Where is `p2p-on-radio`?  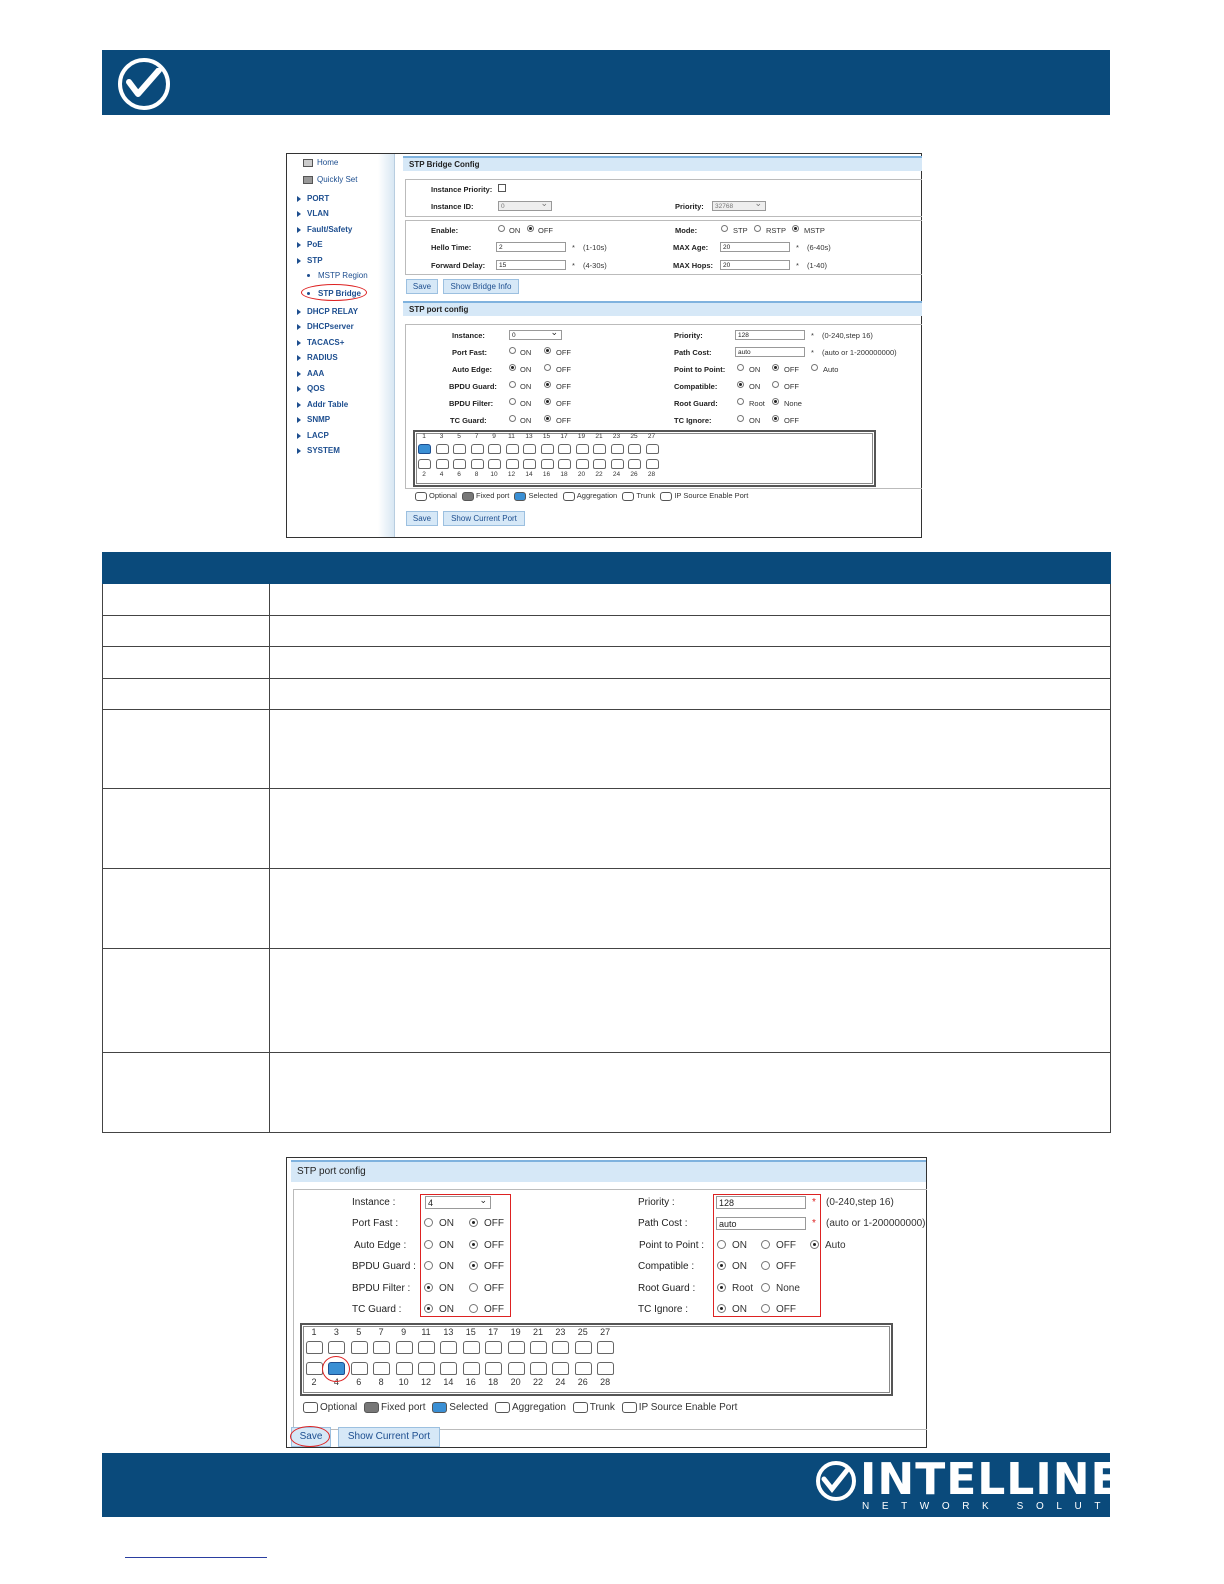
p2p-on-radio is located at coordinates (740, 367).